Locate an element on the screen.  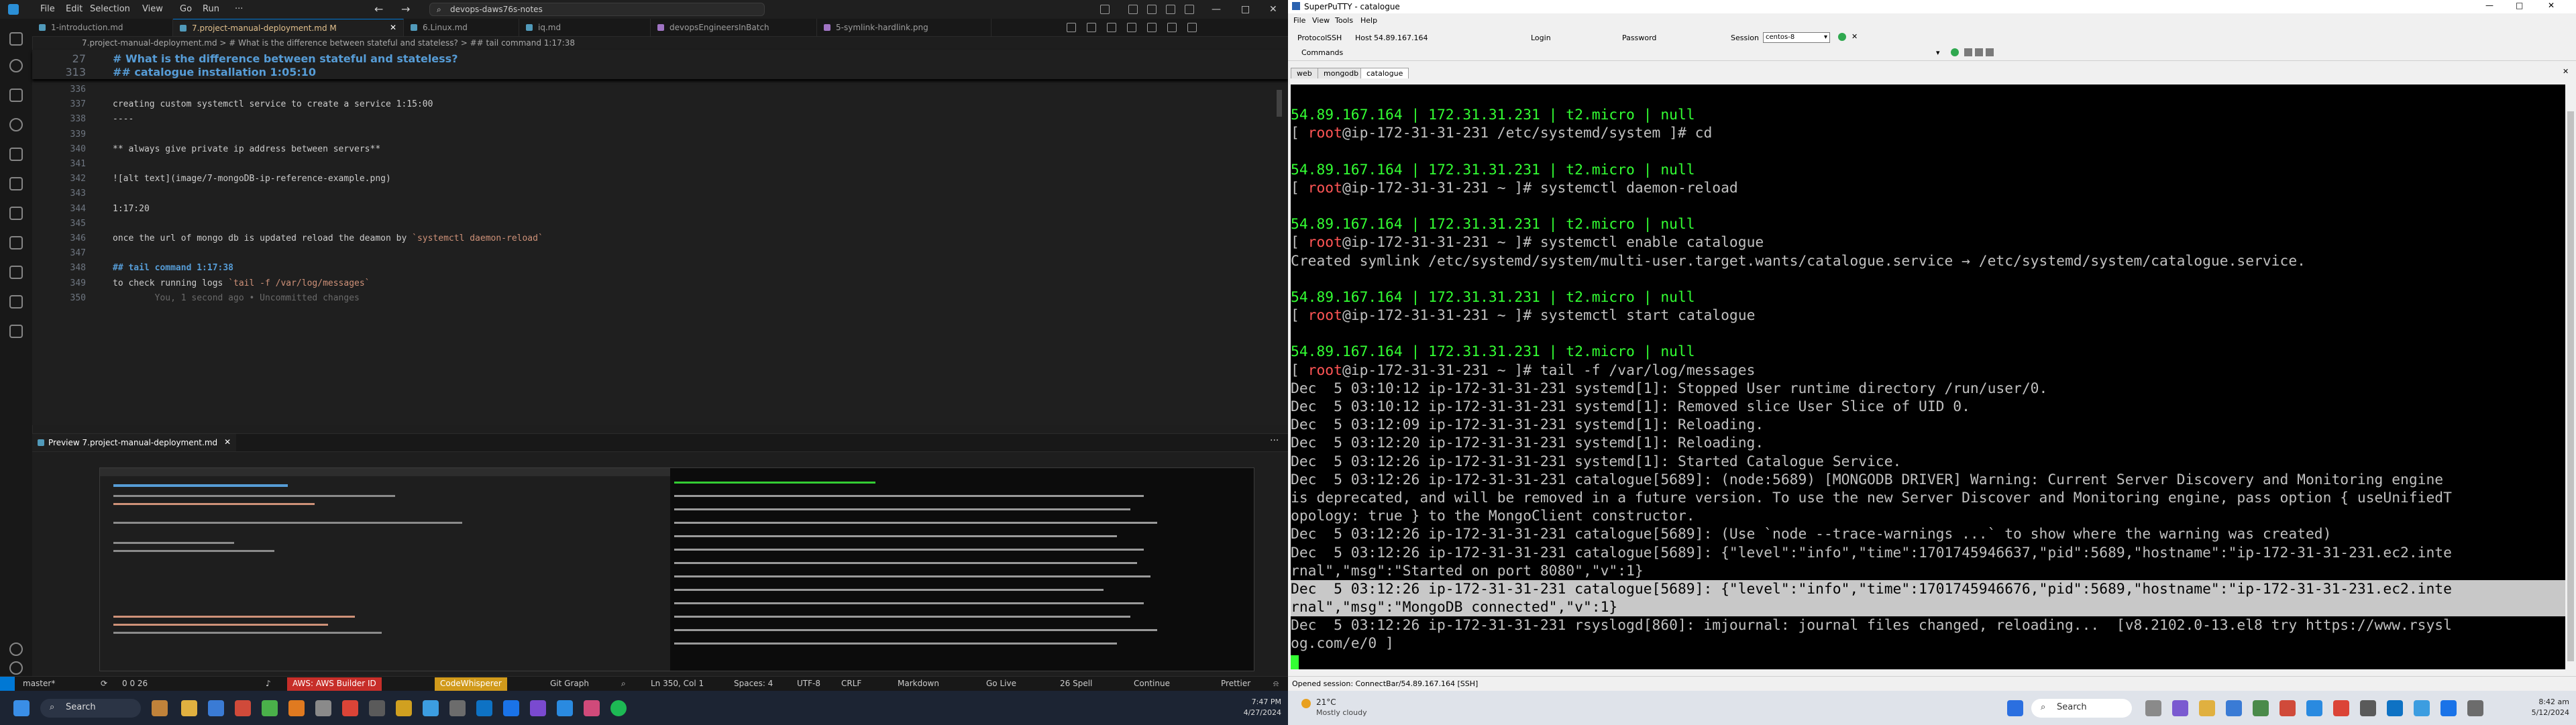
remote-indicator-icon is located at coordinates (7, 684).